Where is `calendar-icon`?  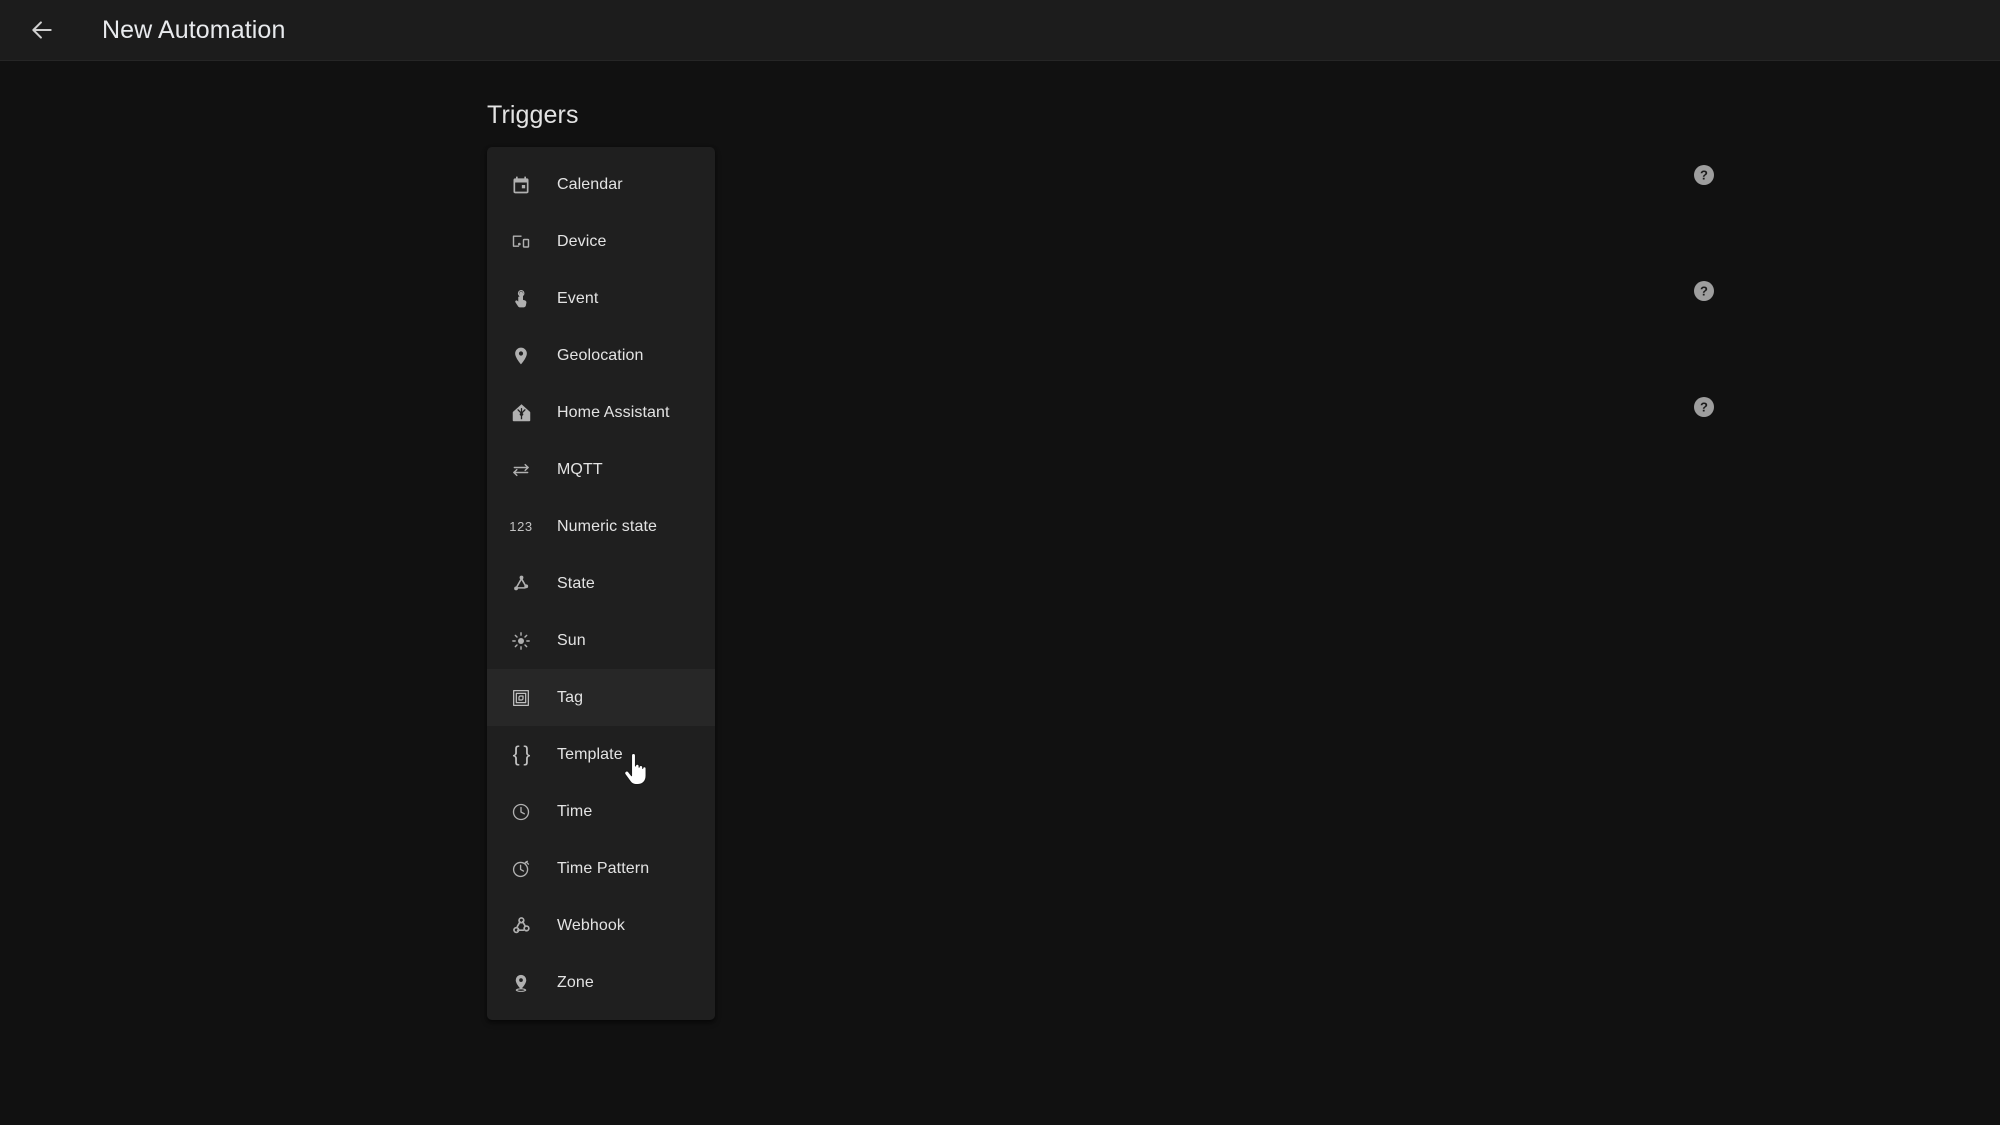 calendar-icon is located at coordinates (521, 185).